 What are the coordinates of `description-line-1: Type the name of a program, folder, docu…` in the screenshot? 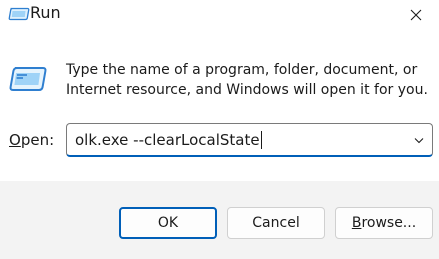 It's located at (242, 70).